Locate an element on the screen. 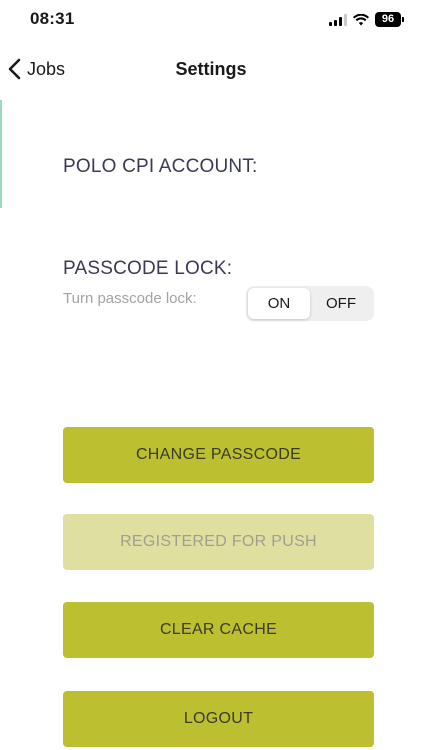 The height and width of the screenshot is (750, 422). passcode-on-segment: ON is located at coordinates (279, 303).